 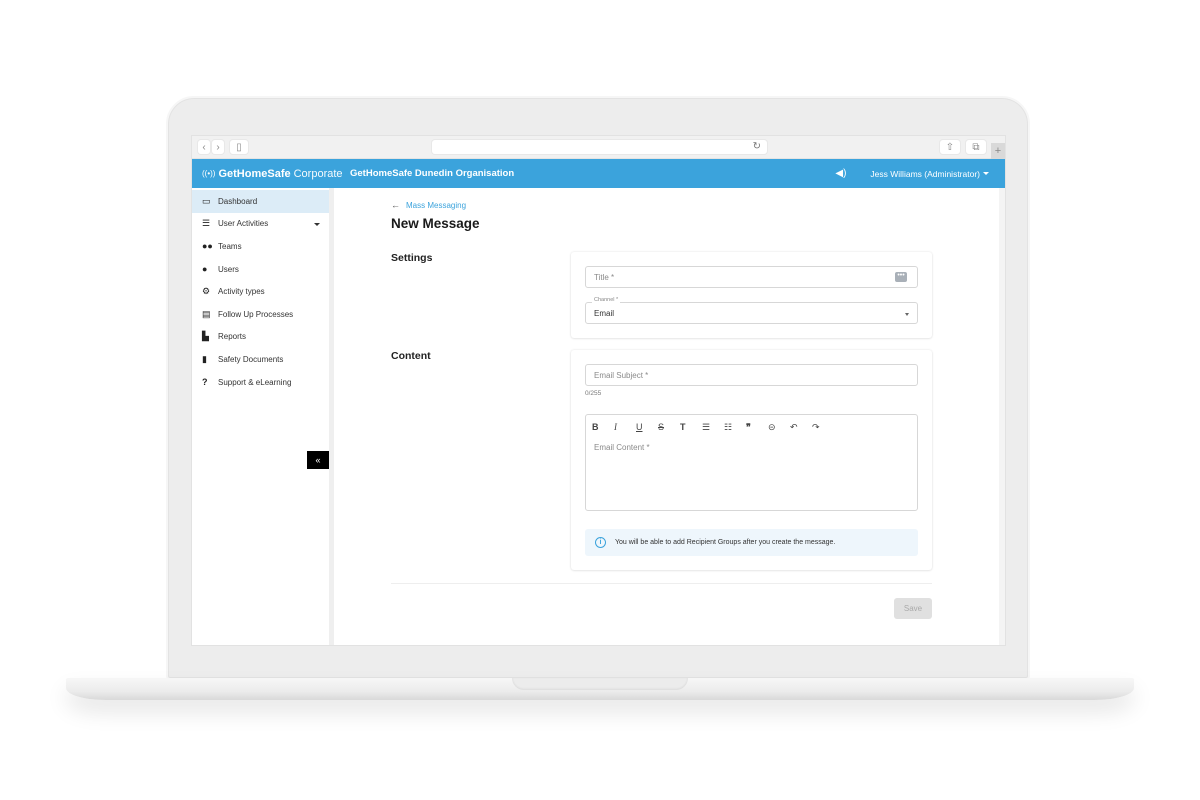 I want to click on arrow-left-icon: ←, so click(x=395, y=205).